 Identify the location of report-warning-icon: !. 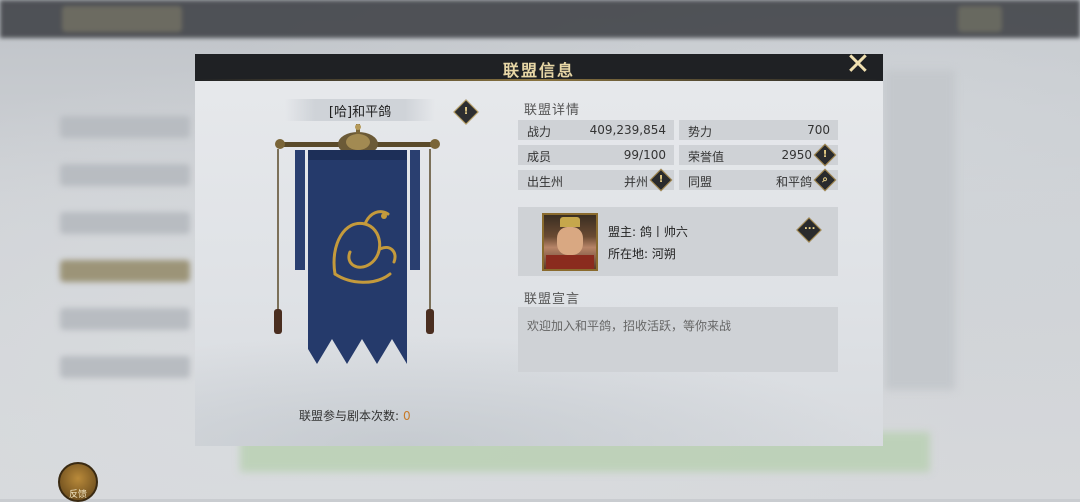
(466, 112).